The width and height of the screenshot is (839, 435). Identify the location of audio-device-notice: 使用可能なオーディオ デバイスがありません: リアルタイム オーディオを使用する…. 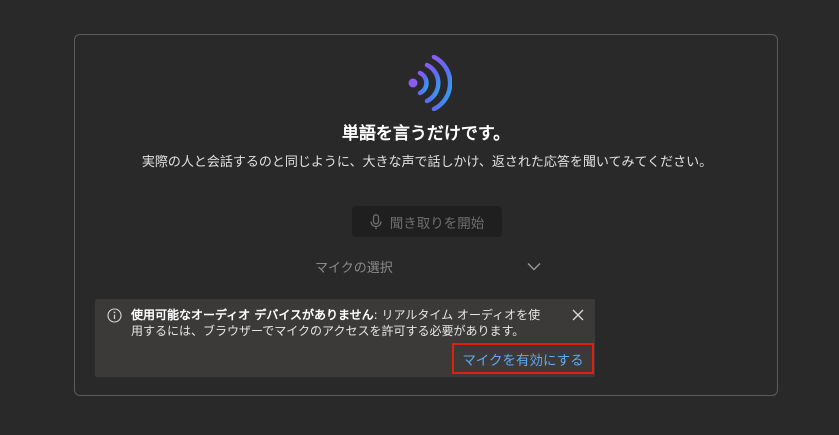
(345, 338).